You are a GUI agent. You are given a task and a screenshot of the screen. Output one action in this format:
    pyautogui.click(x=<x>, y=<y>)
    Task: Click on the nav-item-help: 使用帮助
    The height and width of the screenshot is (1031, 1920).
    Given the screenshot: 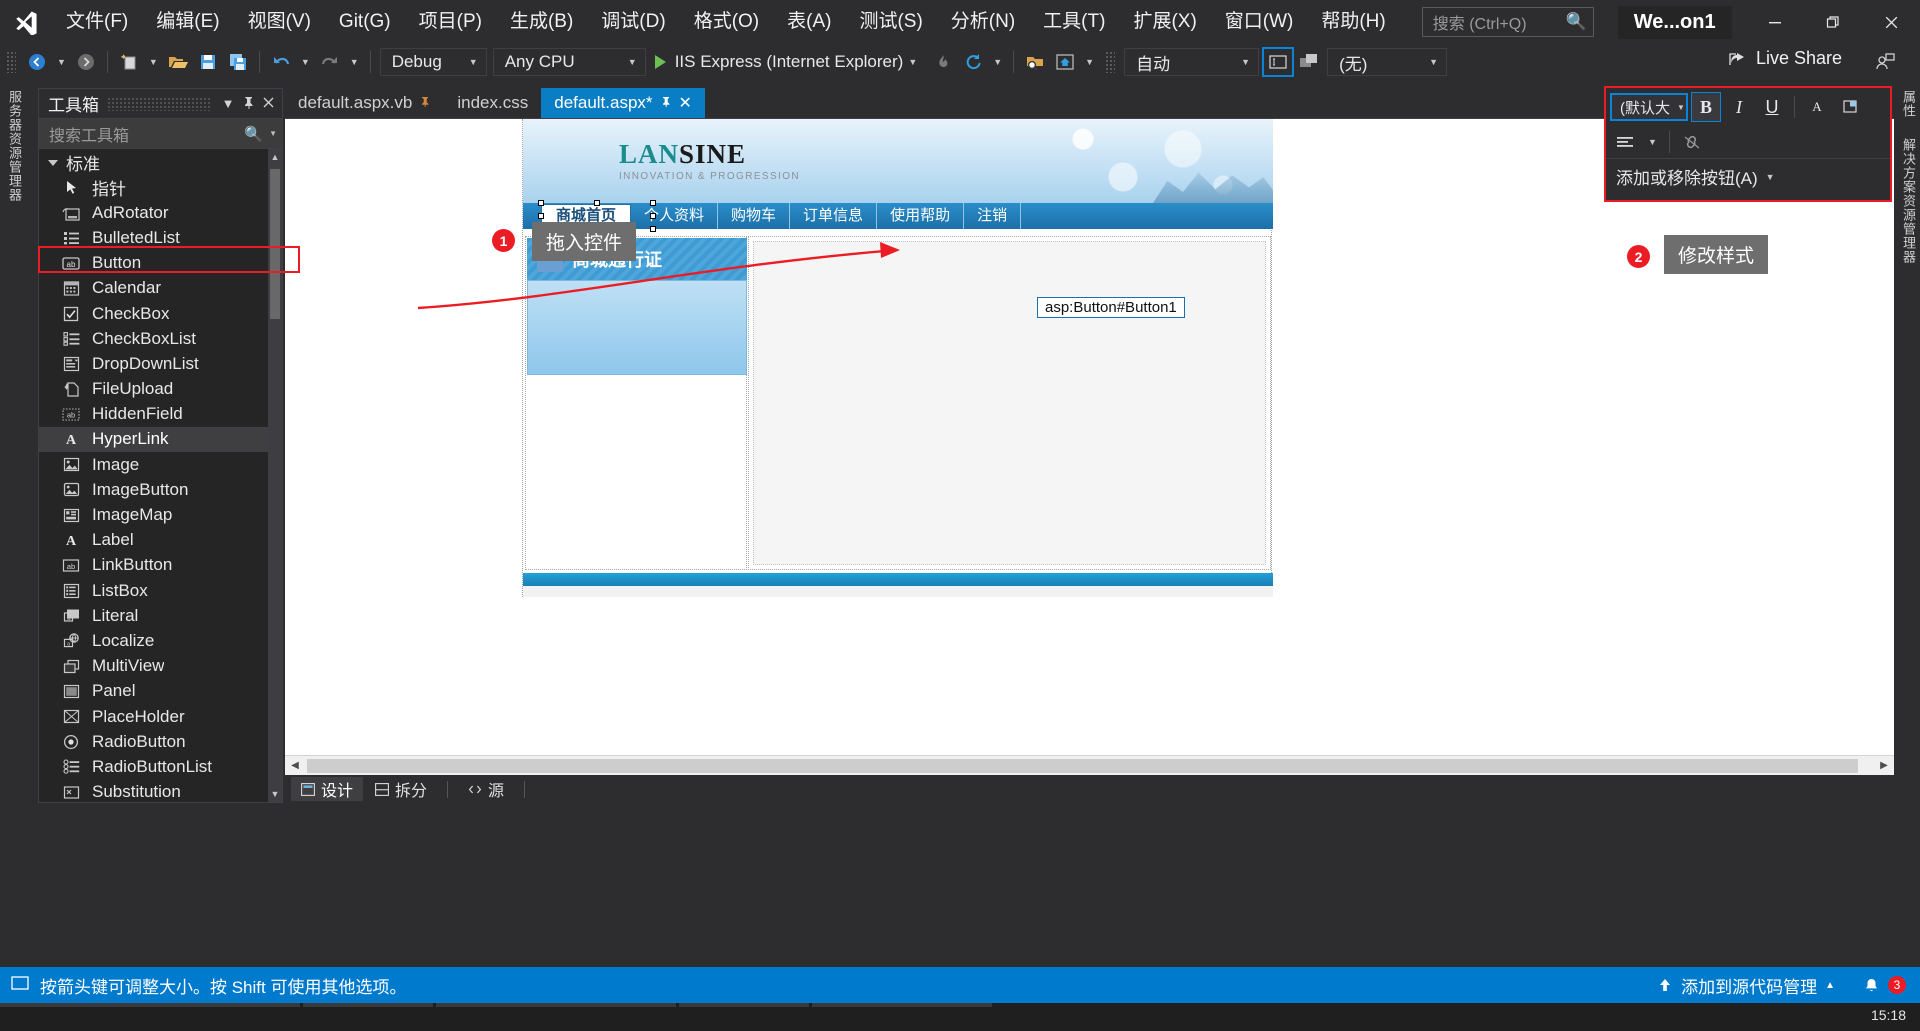 What is the action you would take?
    pyautogui.click(x=921, y=216)
    